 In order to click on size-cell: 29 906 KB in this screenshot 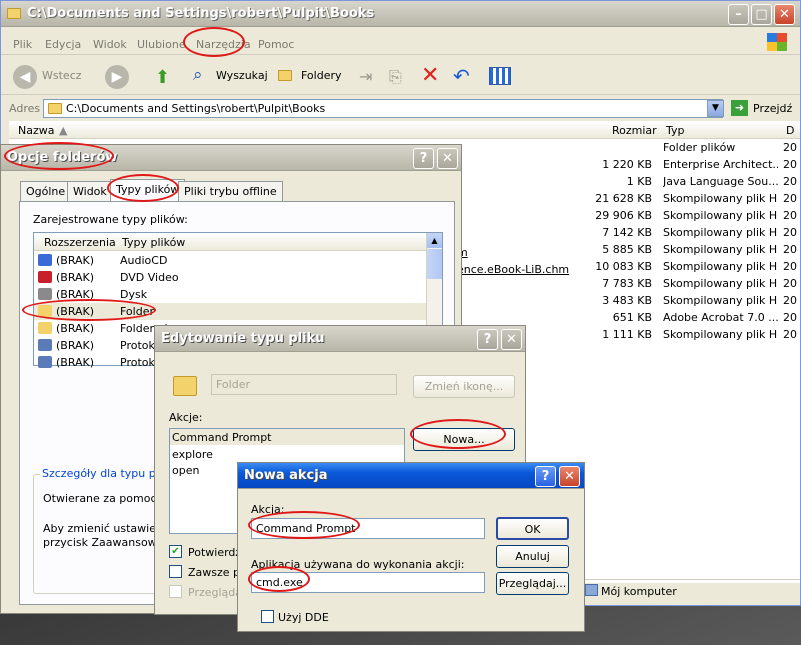, I will do `click(623, 215)`.